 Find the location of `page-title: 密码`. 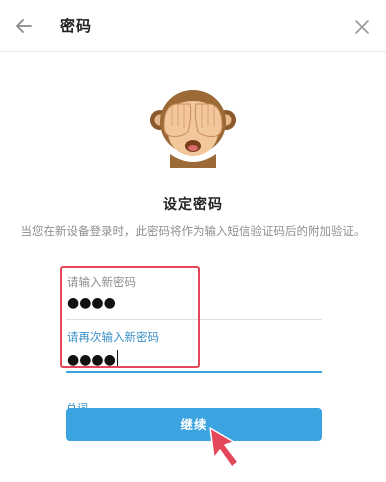

page-title: 密码 is located at coordinates (76, 26).